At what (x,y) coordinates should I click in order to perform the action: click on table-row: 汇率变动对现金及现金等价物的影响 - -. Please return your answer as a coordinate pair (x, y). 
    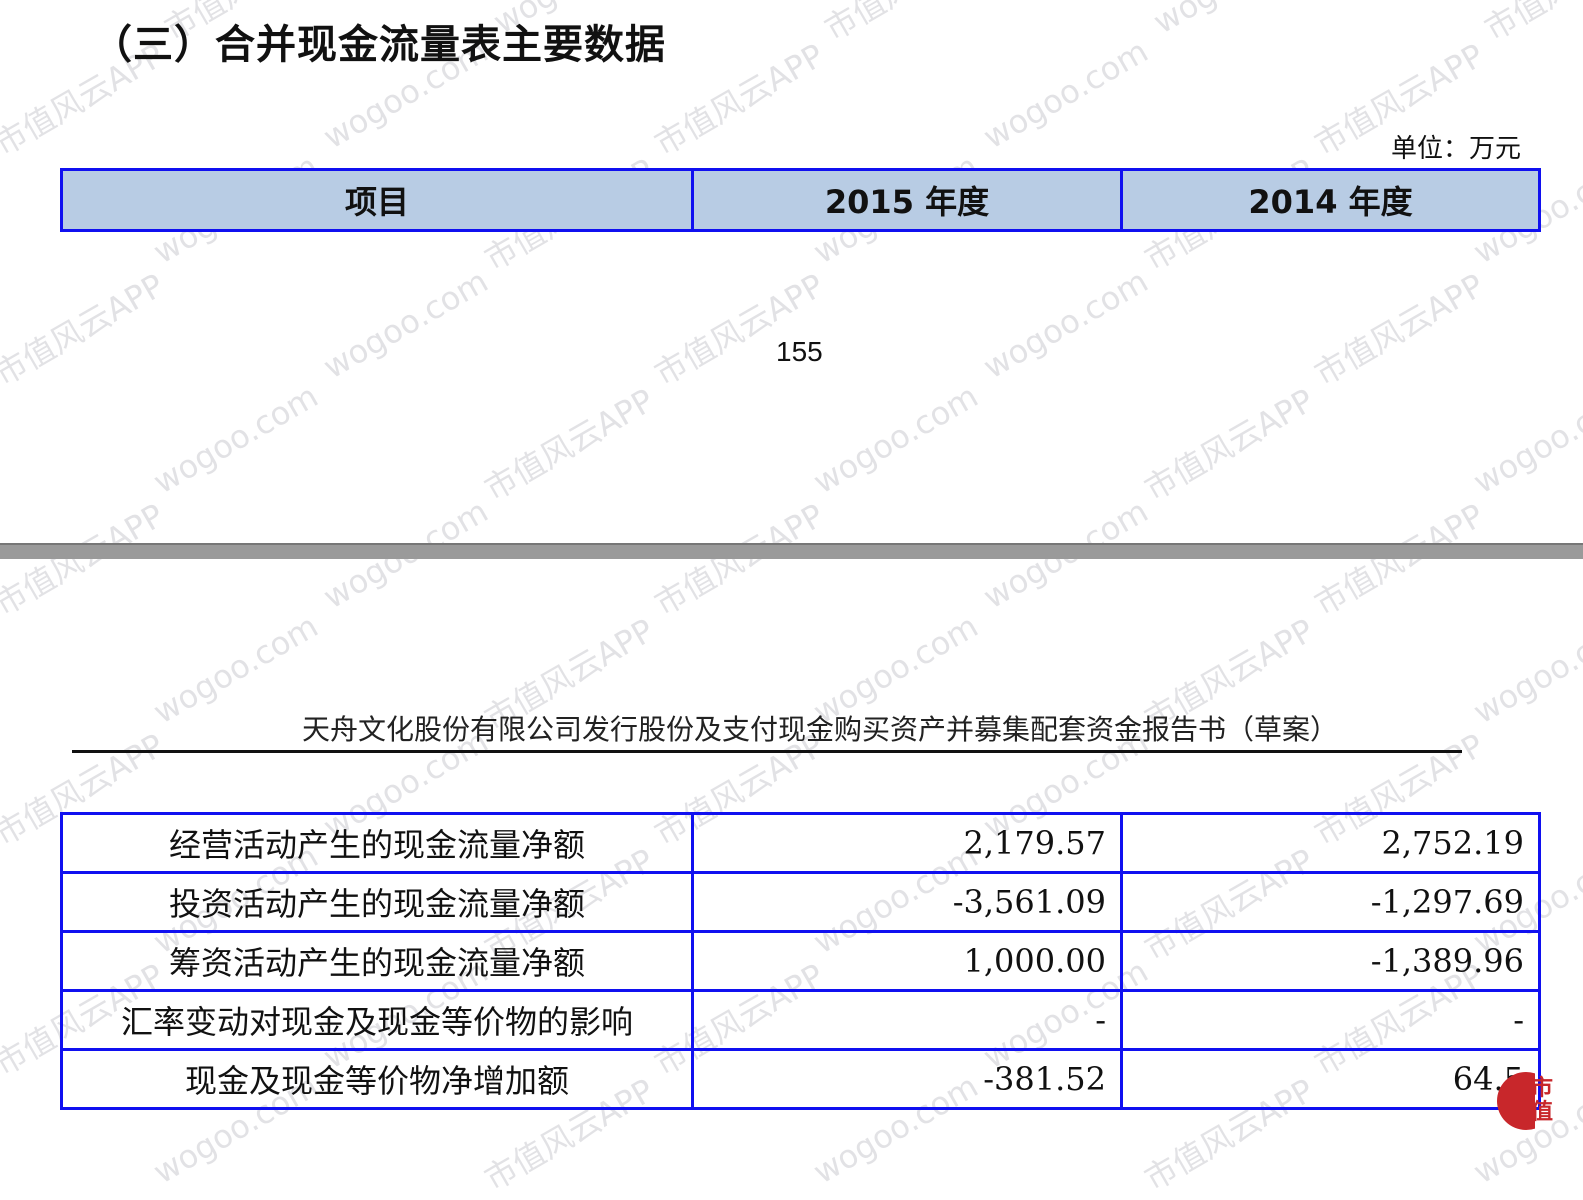
    Looking at the image, I should click on (800, 1020).